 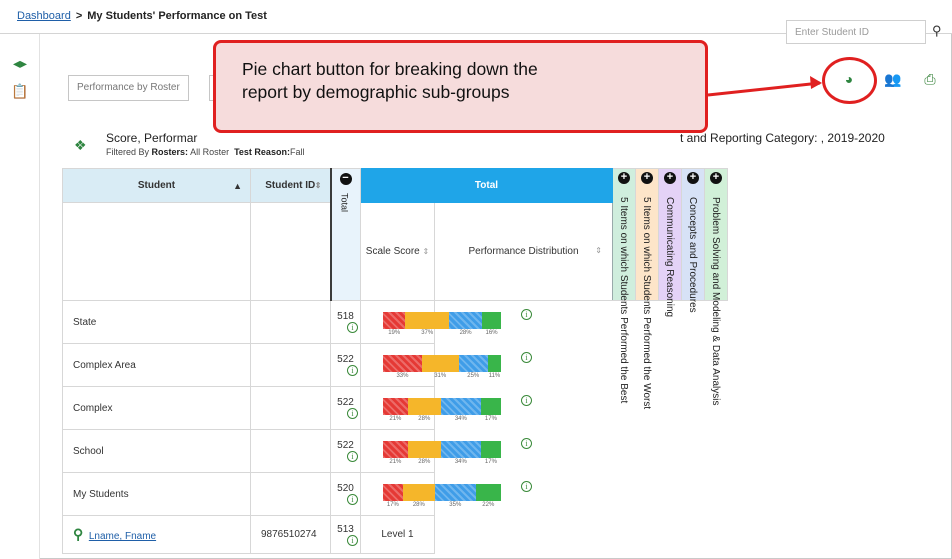 What do you see at coordinates (624, 178) in the screenshot?
I see `expand-best-icon: +` at bounding box center [624, 178].